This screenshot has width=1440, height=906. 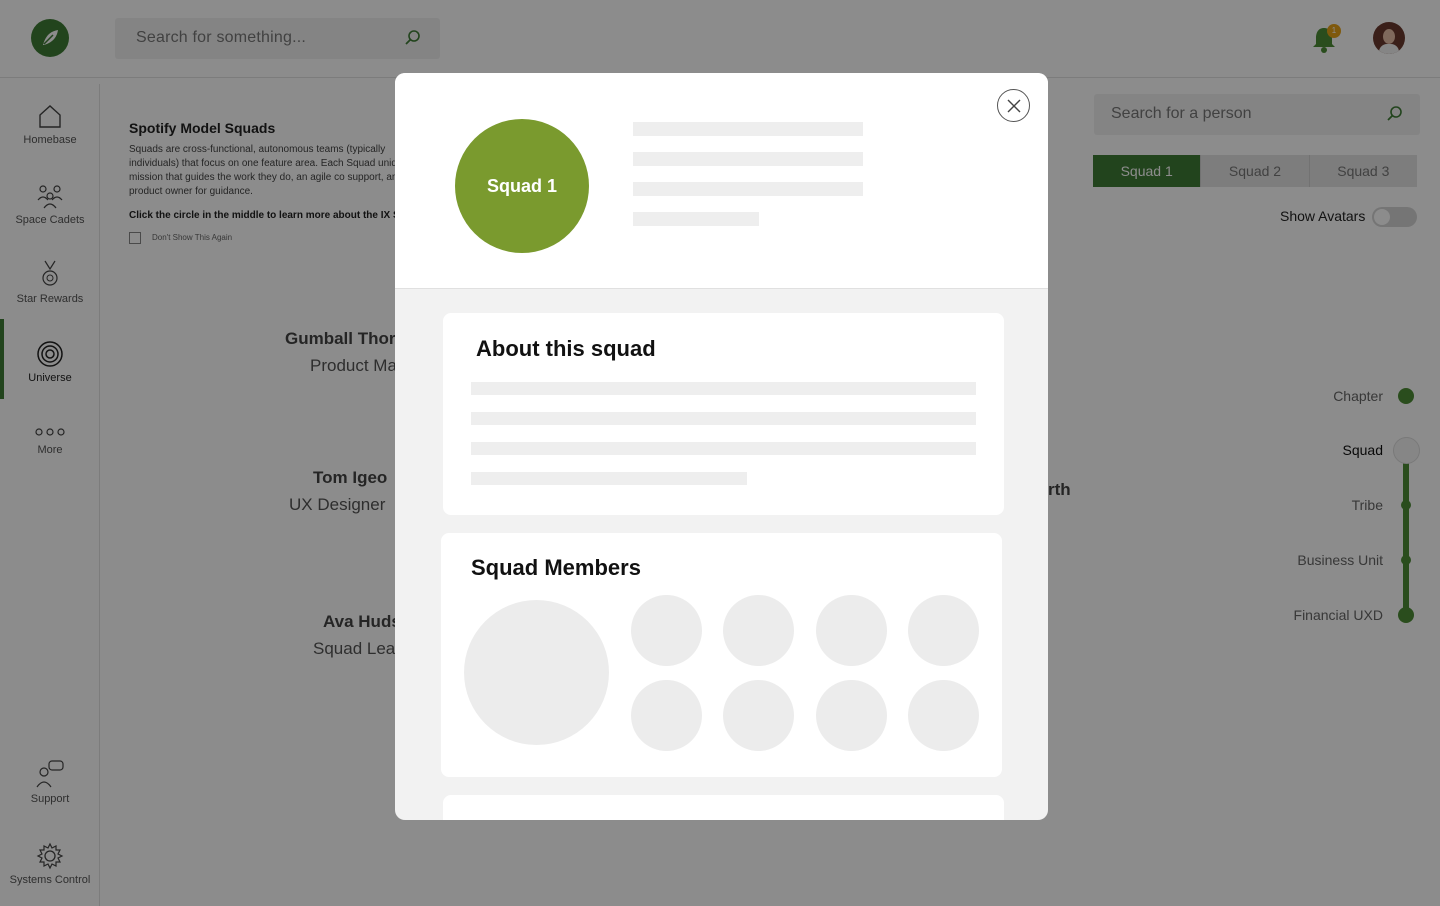 I want to click on close-button, so click(x=1013, y=105).